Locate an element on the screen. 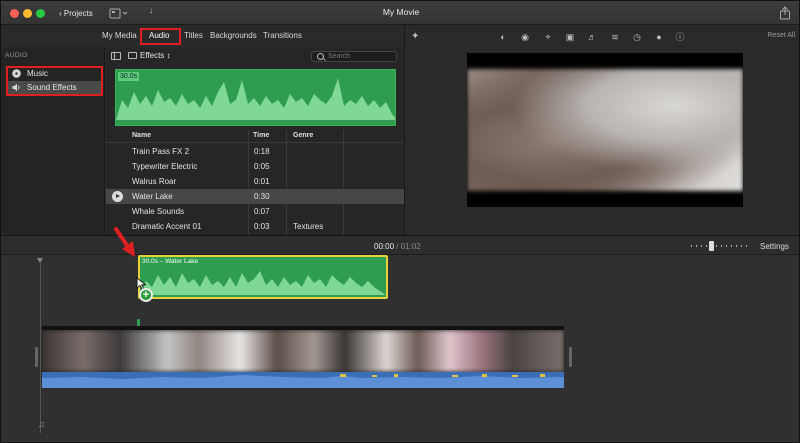 This screenshot has width=800, height=443. table-row: Train Pass FX 2 0:18 is located at coordinates (255, 151).